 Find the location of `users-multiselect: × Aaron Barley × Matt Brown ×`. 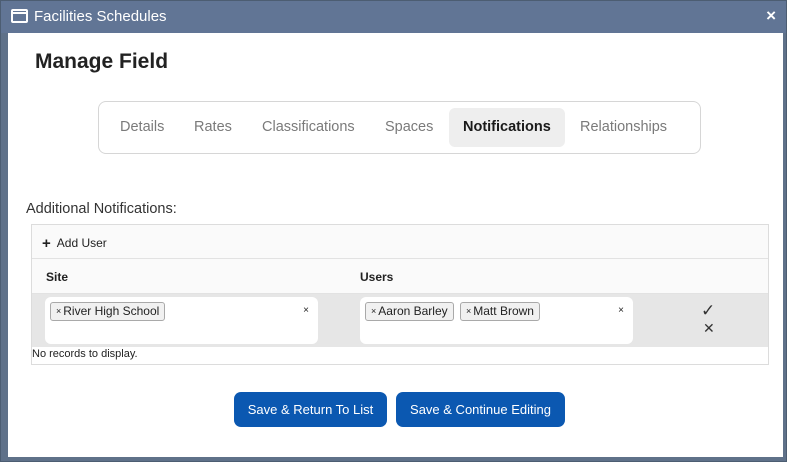

users-multiselect: × Aaron Barley × Matt Brown × is located at coordinates (496, 320).